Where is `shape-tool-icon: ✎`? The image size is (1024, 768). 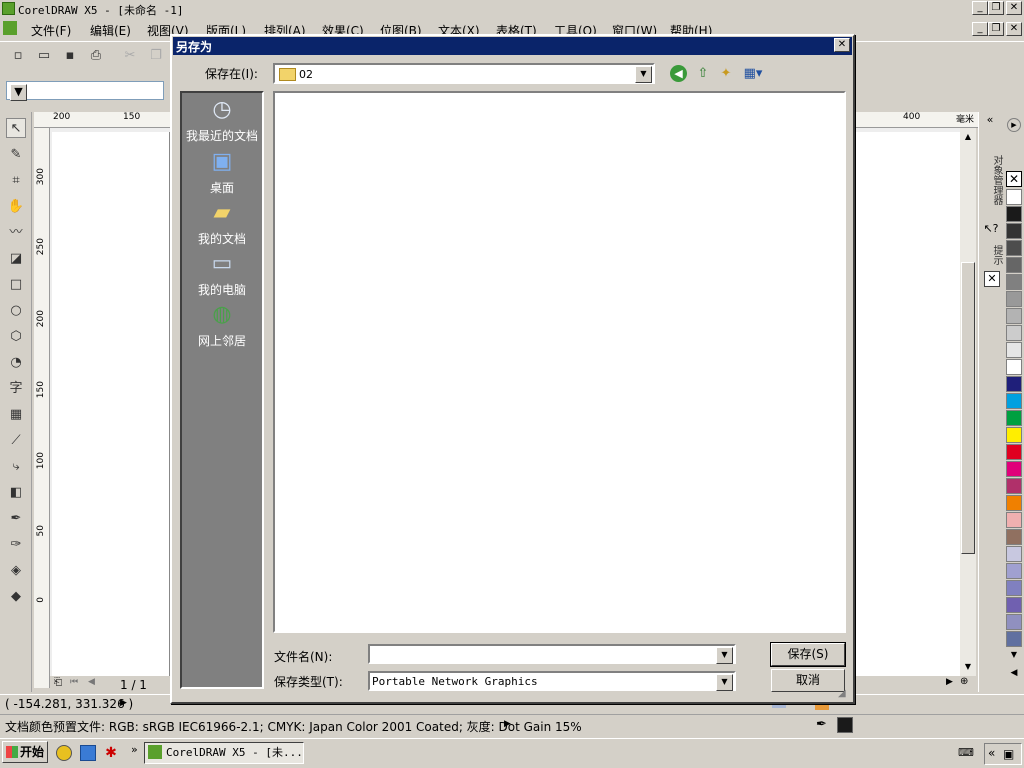
shape-tool-icon: ✎ is located at coordinates (16, 155).